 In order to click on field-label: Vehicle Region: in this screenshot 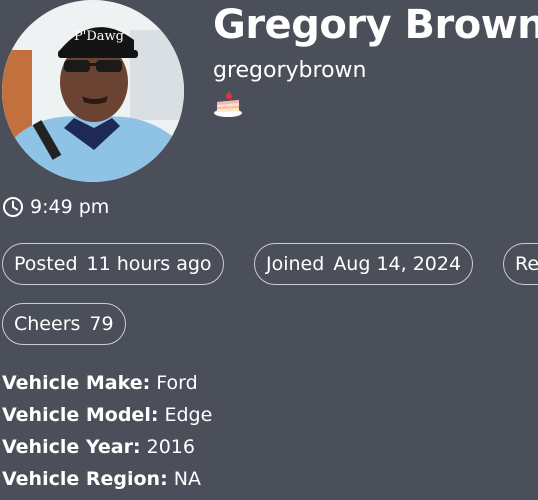, I will do `click(85, 479)`.